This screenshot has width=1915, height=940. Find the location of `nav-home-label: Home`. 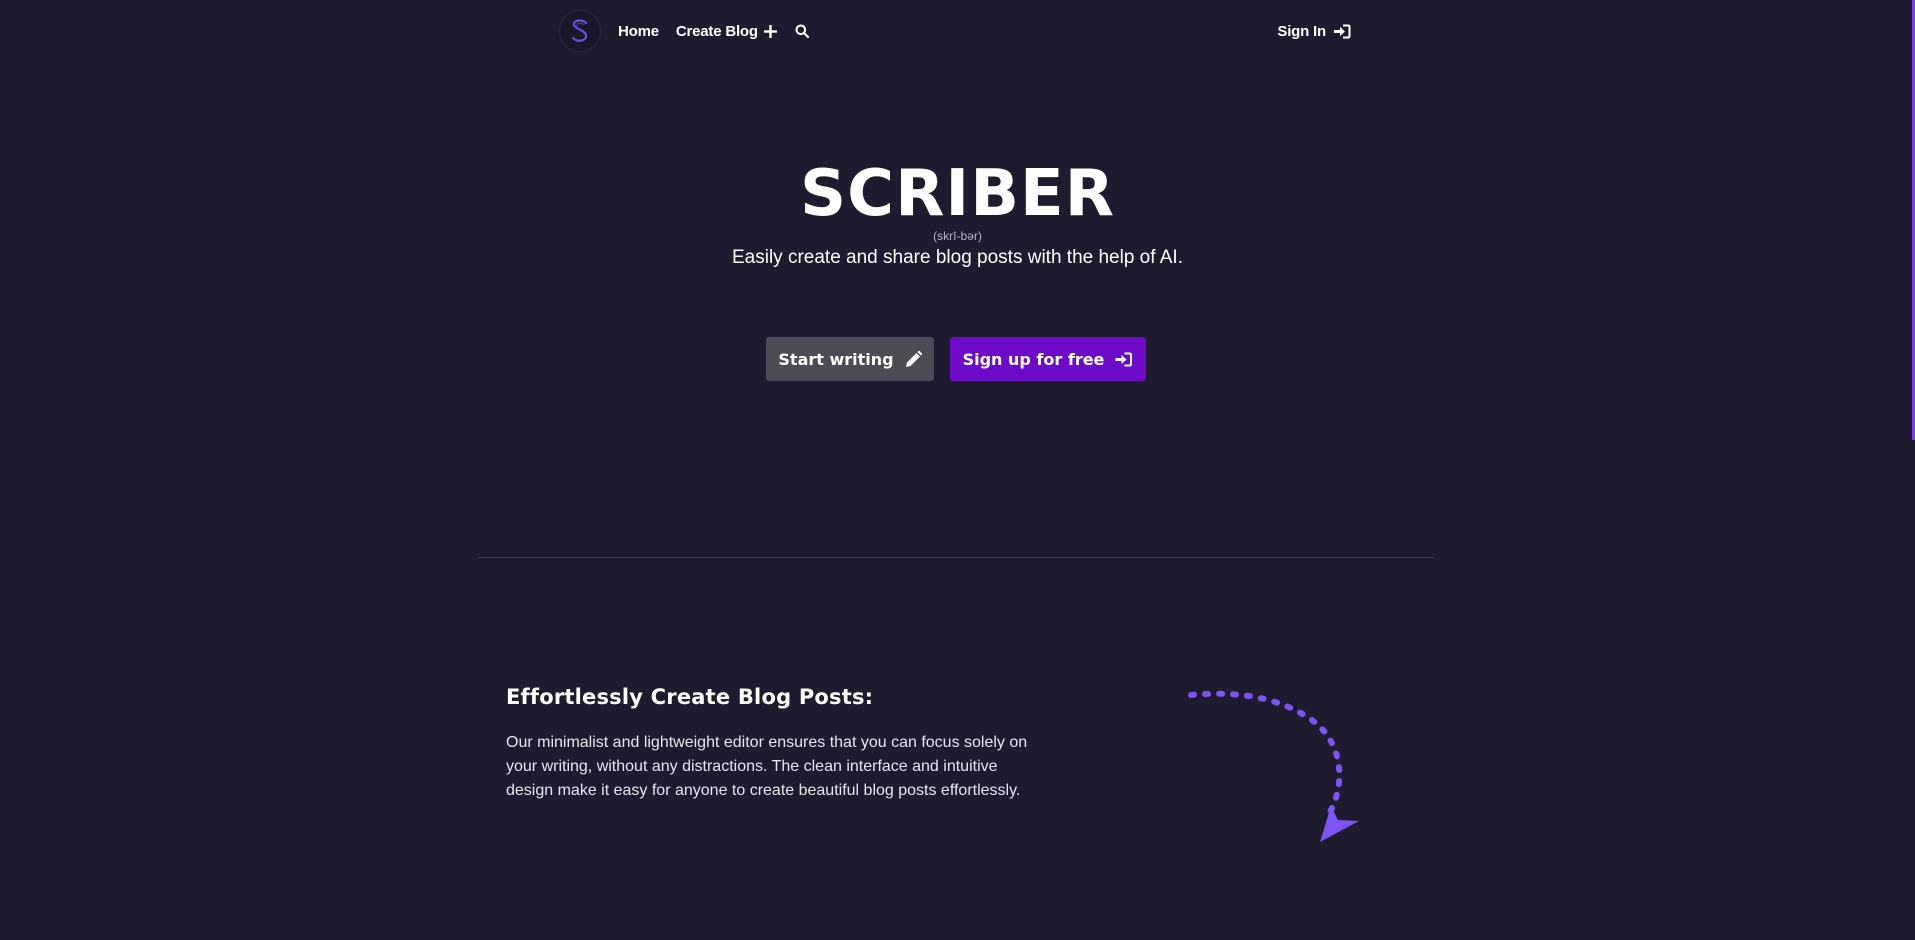

nav-home-label: Home is located at coordinates (638, 31).